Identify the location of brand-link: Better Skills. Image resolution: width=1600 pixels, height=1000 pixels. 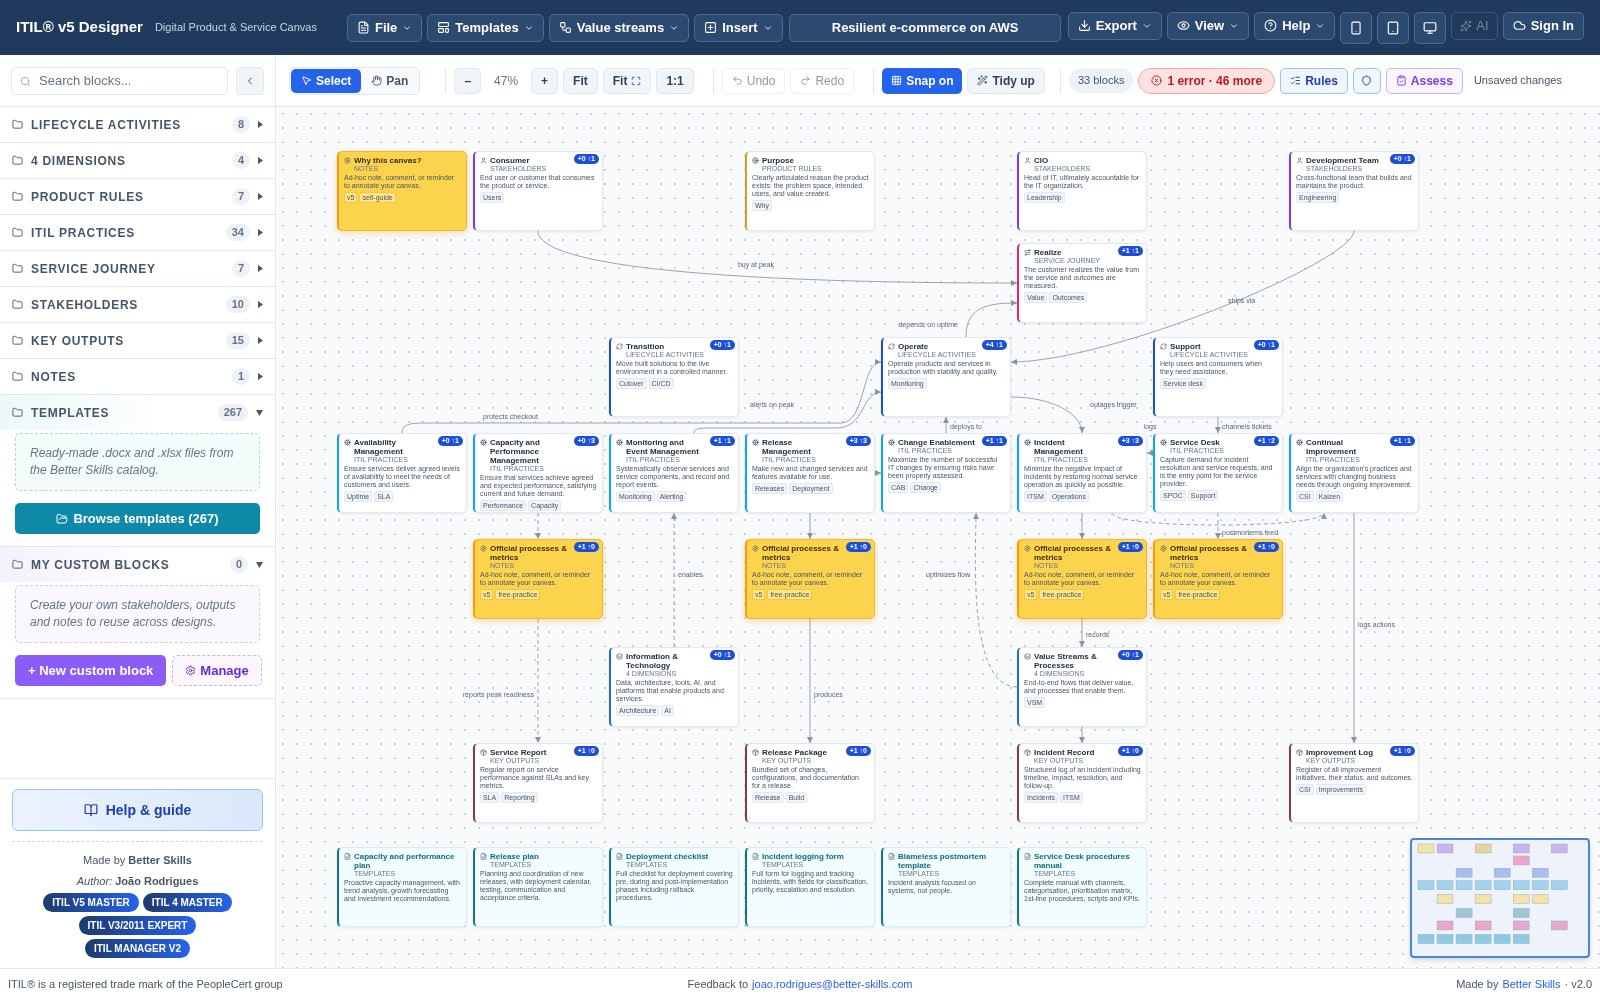
(1531, 984).